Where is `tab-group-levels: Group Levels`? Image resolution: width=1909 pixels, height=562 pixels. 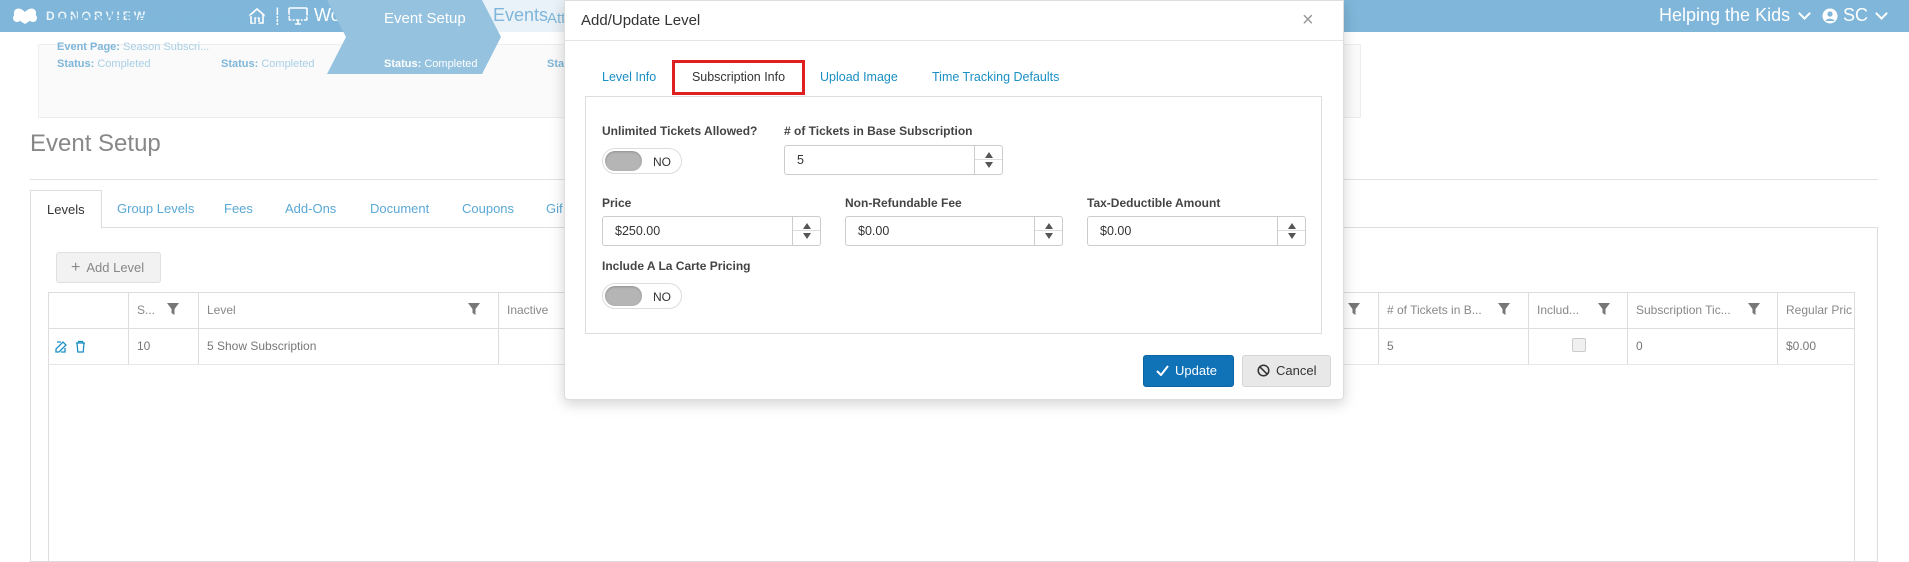
tab-group-levels: Group Levels is located at coordinates (155, 209).